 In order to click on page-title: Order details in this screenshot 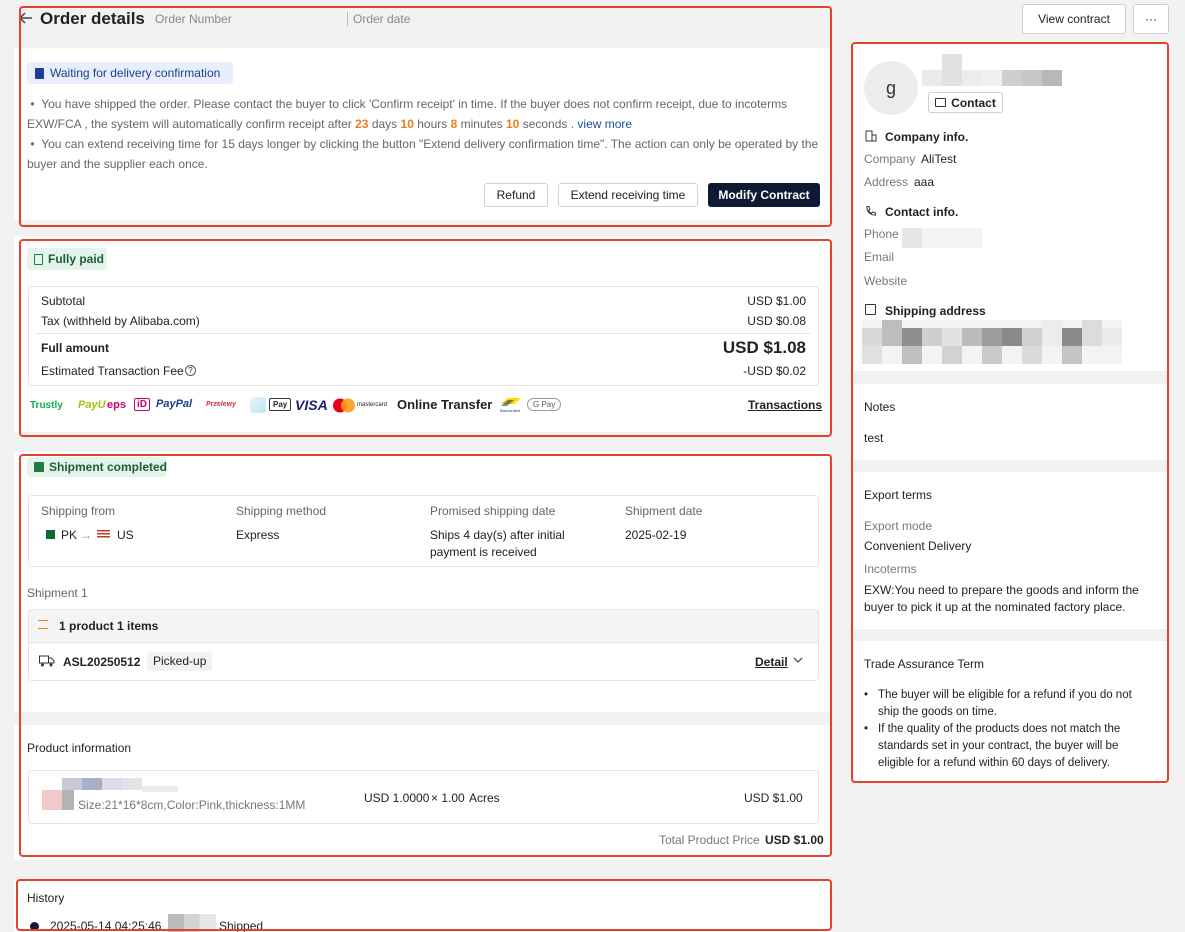, I will do `click(92, 18)`.